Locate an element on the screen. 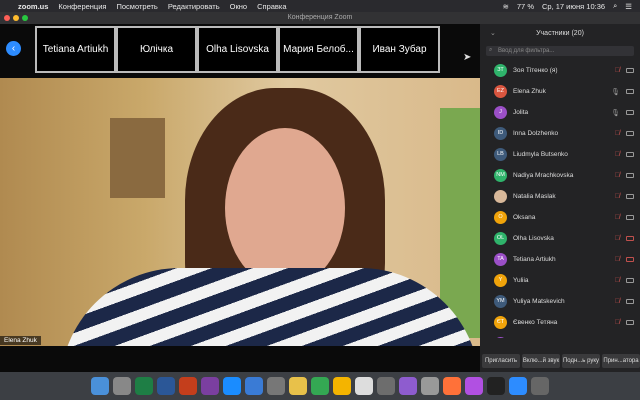 Image resolution: width=640 pixels, height=400 pixels. thumbnail: Юлічка is located at coordinates (156, 49).